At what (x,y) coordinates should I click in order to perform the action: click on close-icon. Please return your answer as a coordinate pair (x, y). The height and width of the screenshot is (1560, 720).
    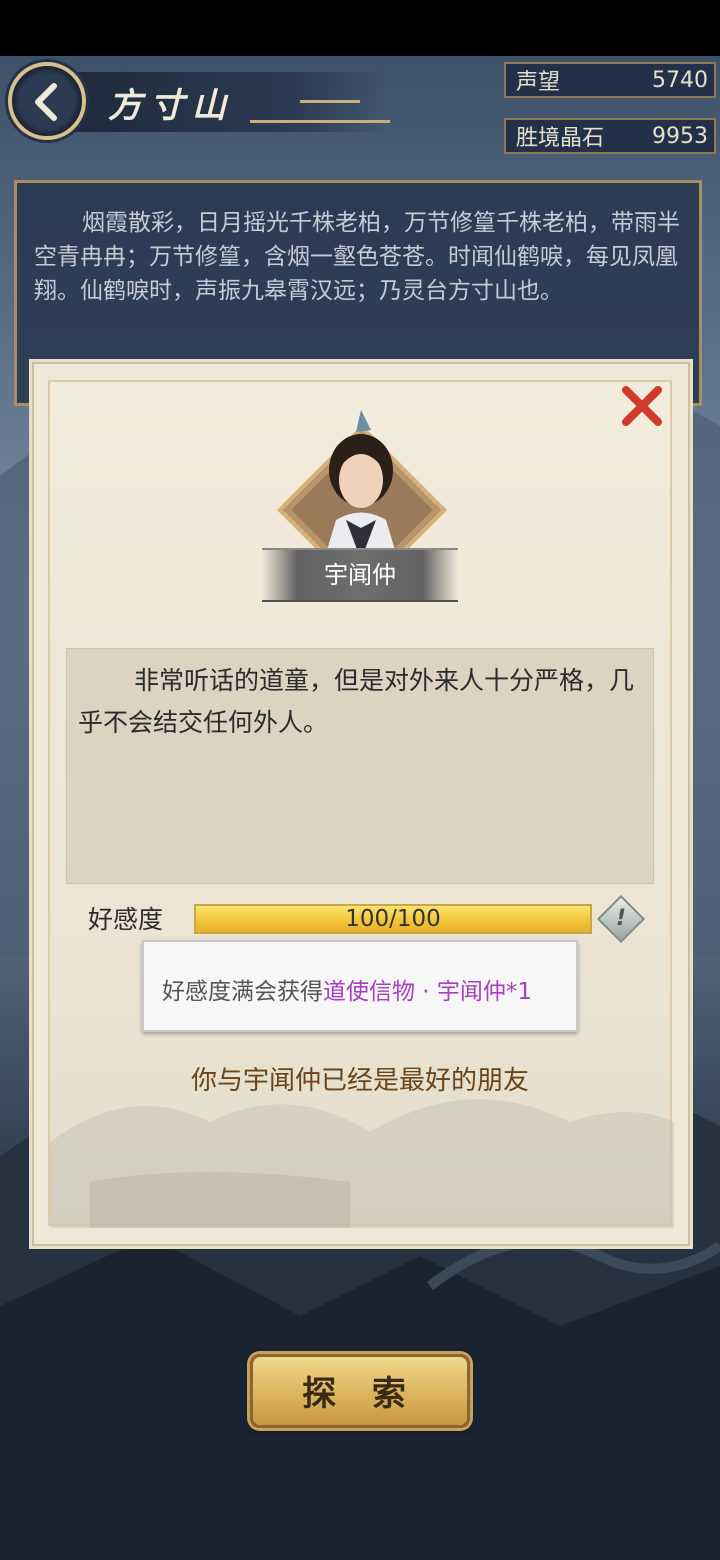
    Looking at the image, I should click on (642, 406).